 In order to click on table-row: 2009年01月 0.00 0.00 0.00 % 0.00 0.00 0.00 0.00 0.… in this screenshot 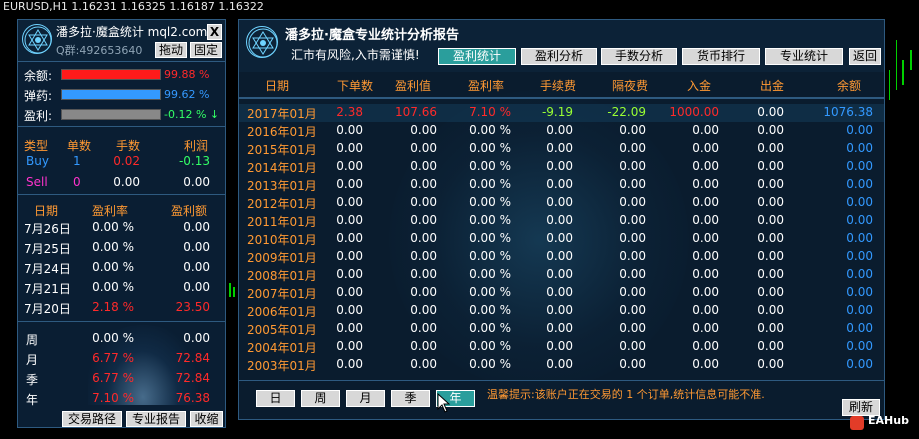, I will do `click(561, 257)`.